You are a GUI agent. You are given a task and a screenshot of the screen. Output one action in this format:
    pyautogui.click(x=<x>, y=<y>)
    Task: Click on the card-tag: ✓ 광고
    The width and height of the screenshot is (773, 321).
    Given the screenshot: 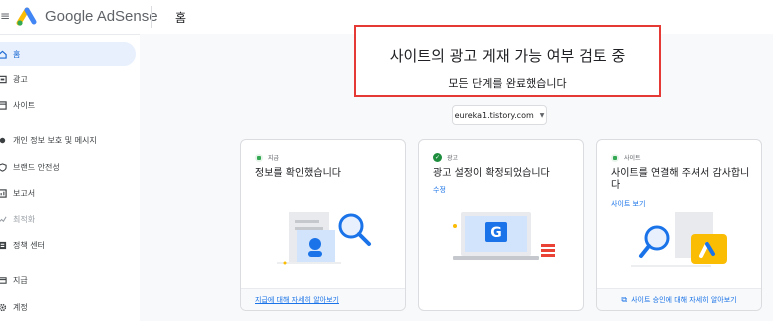 What is the action you would take?
    pyautogui.click(x=445, y=157)
    